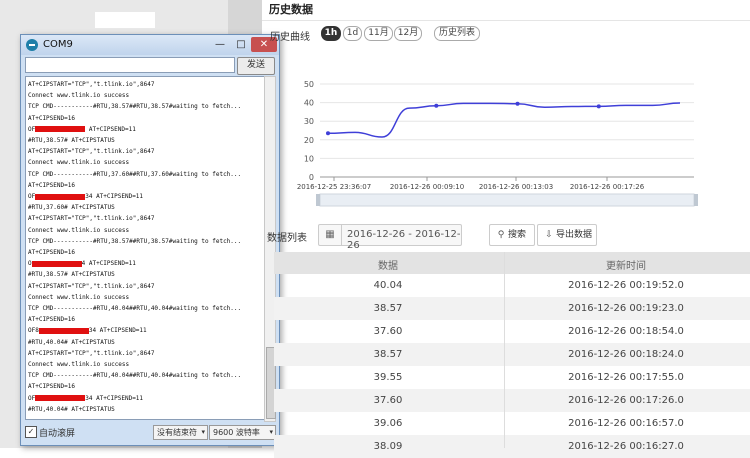 The width and height of the screenshot is (750, 458). What do you see at coordinates (626, 377) in the screenshot?
I see `cell-time: 2016-12-26 00:17:55.0` at bounding box center [626, 377].